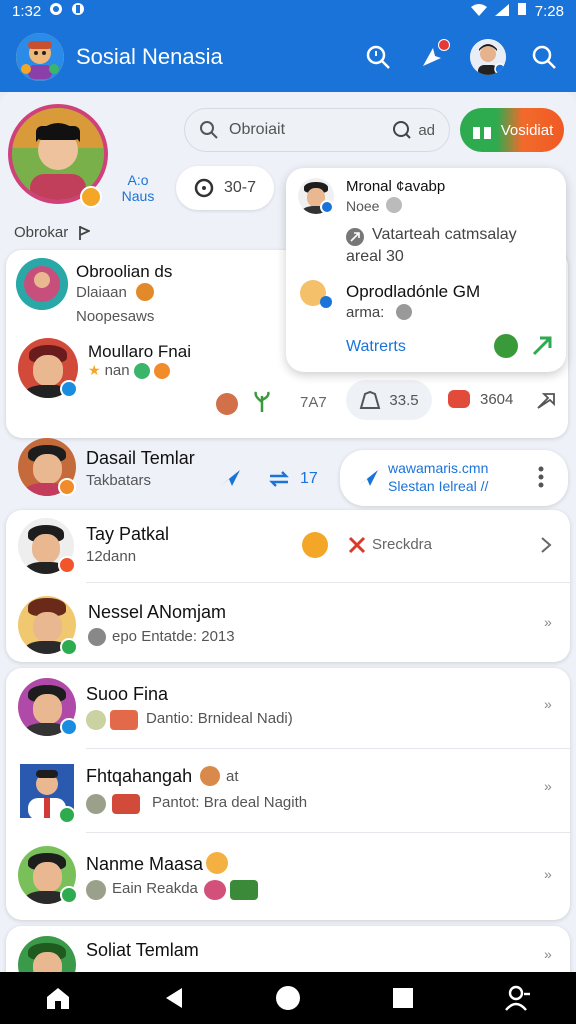 The width and height of the screenshot is (576, 1024). I want to click on list-item-action: Sreckdra, so click(402, 544).